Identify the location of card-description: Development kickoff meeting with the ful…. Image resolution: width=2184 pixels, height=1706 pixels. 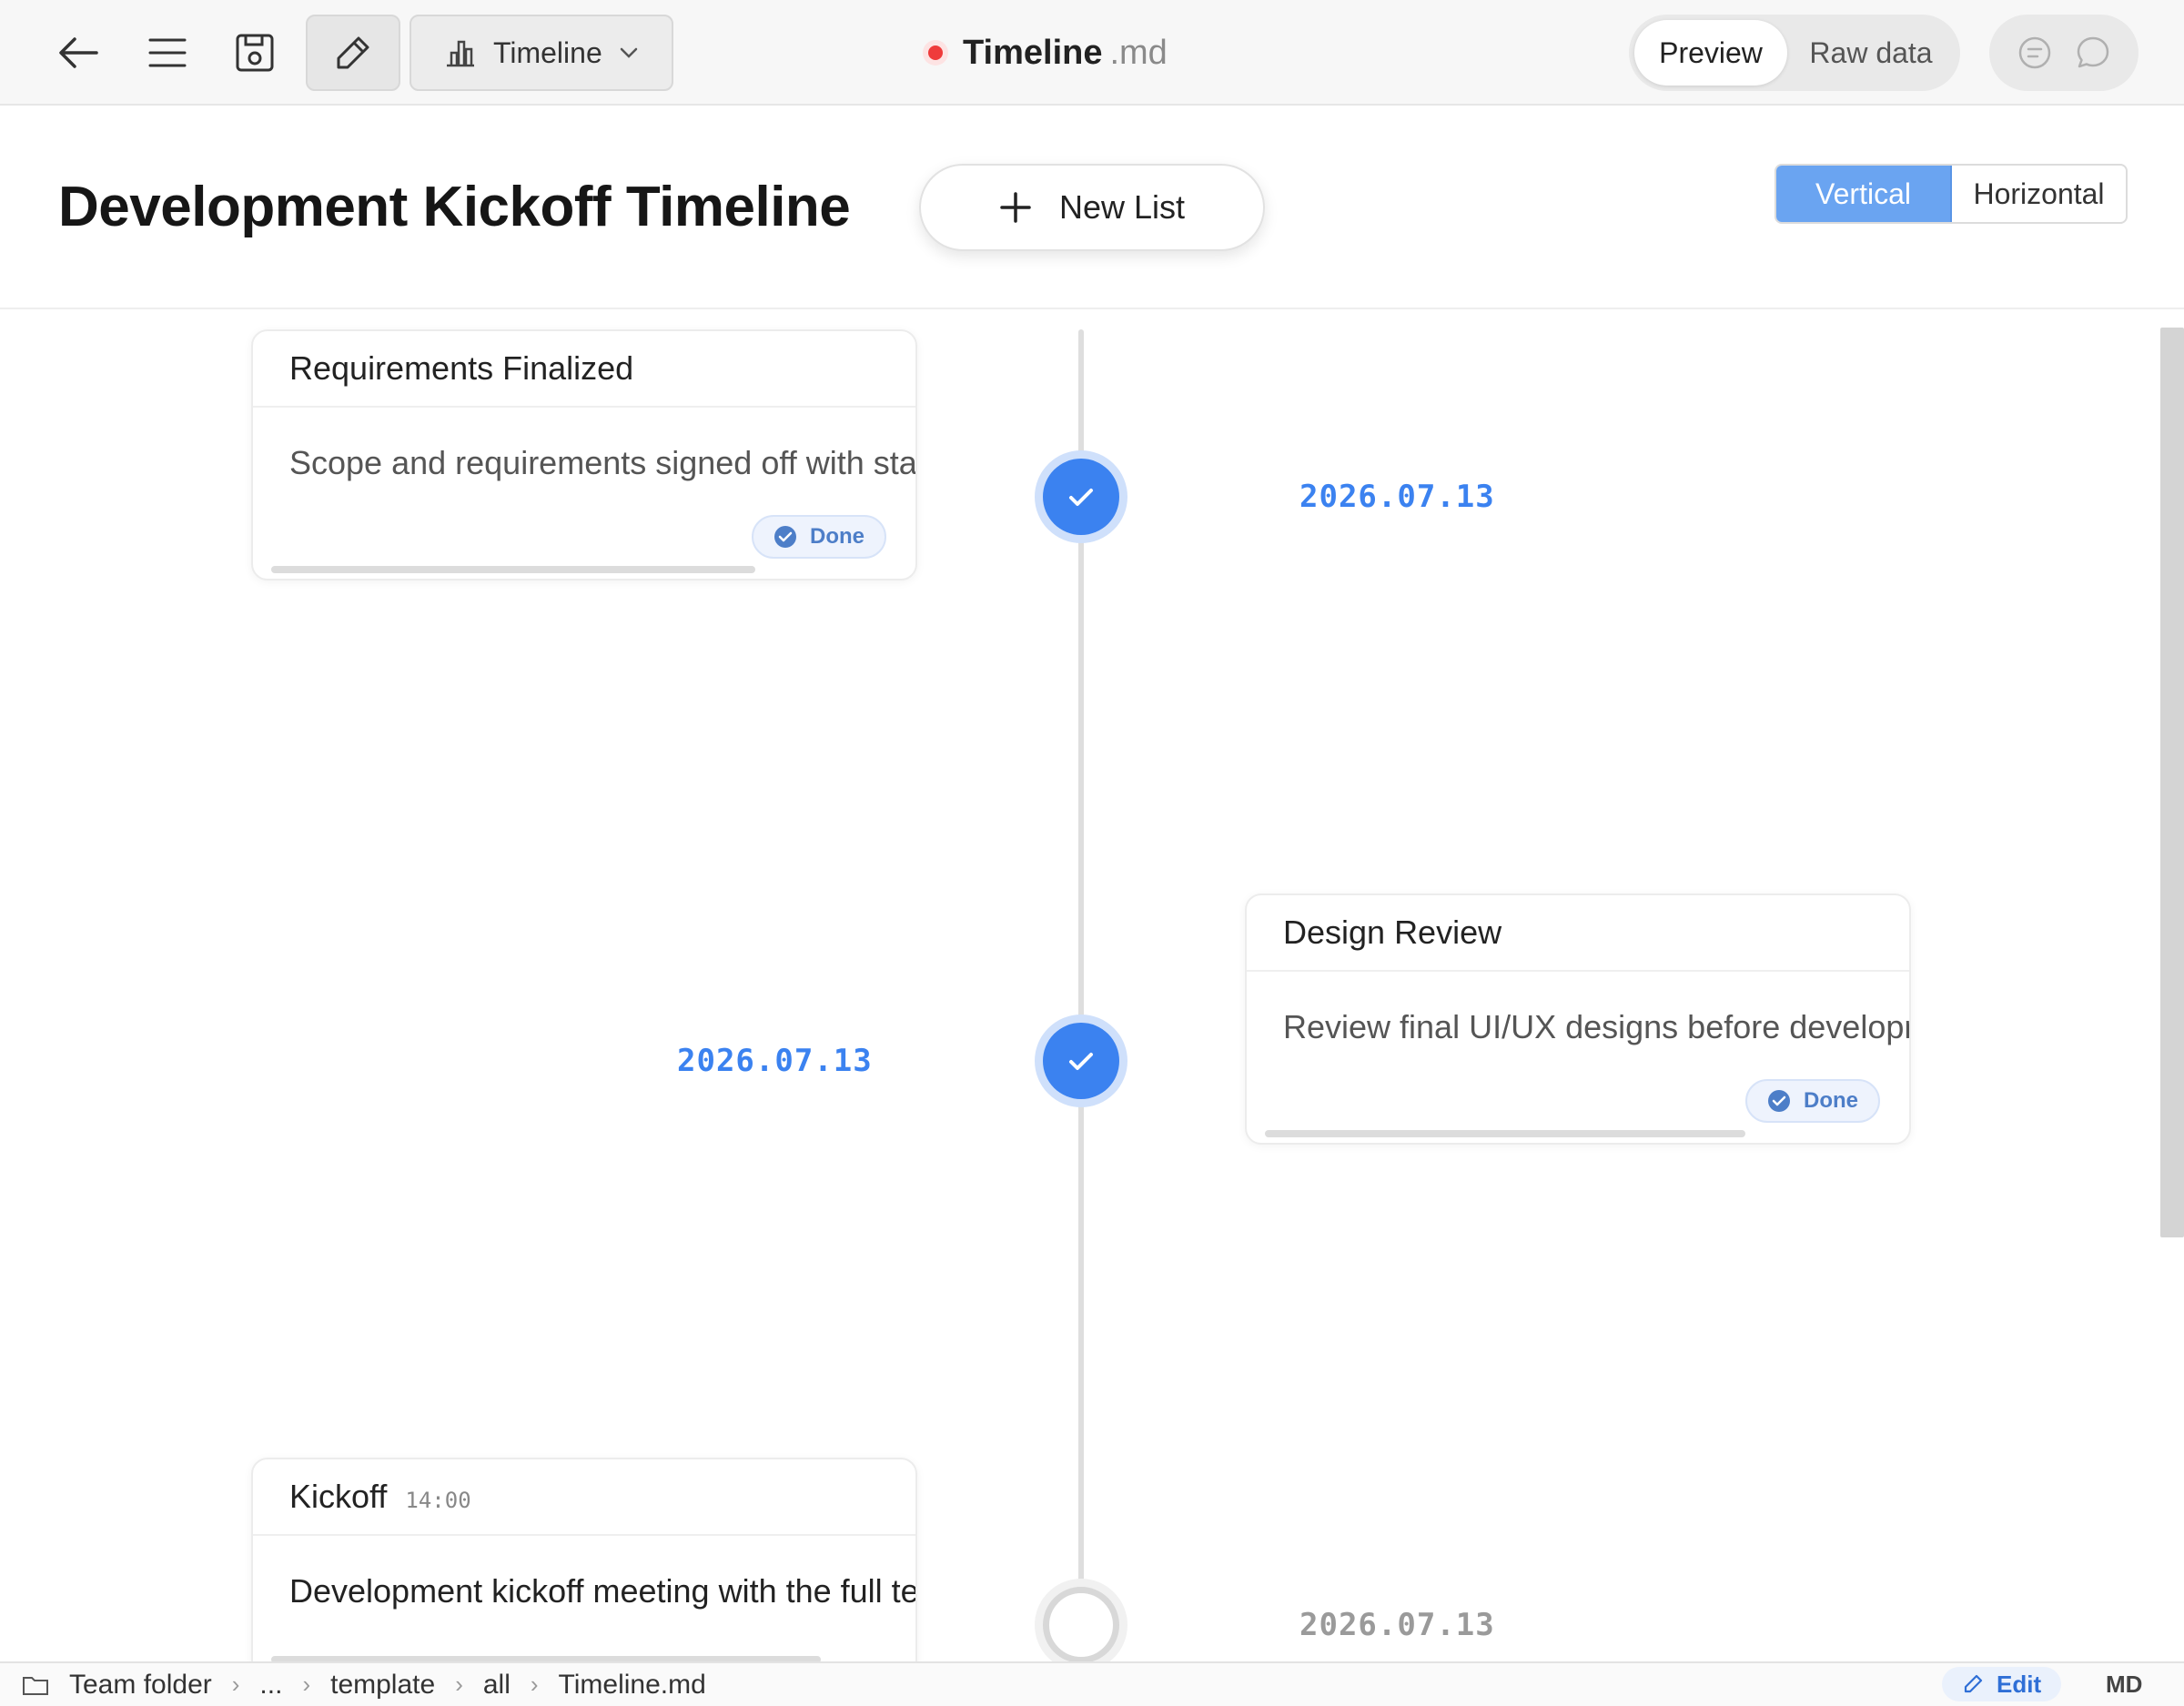
(602, 1591).